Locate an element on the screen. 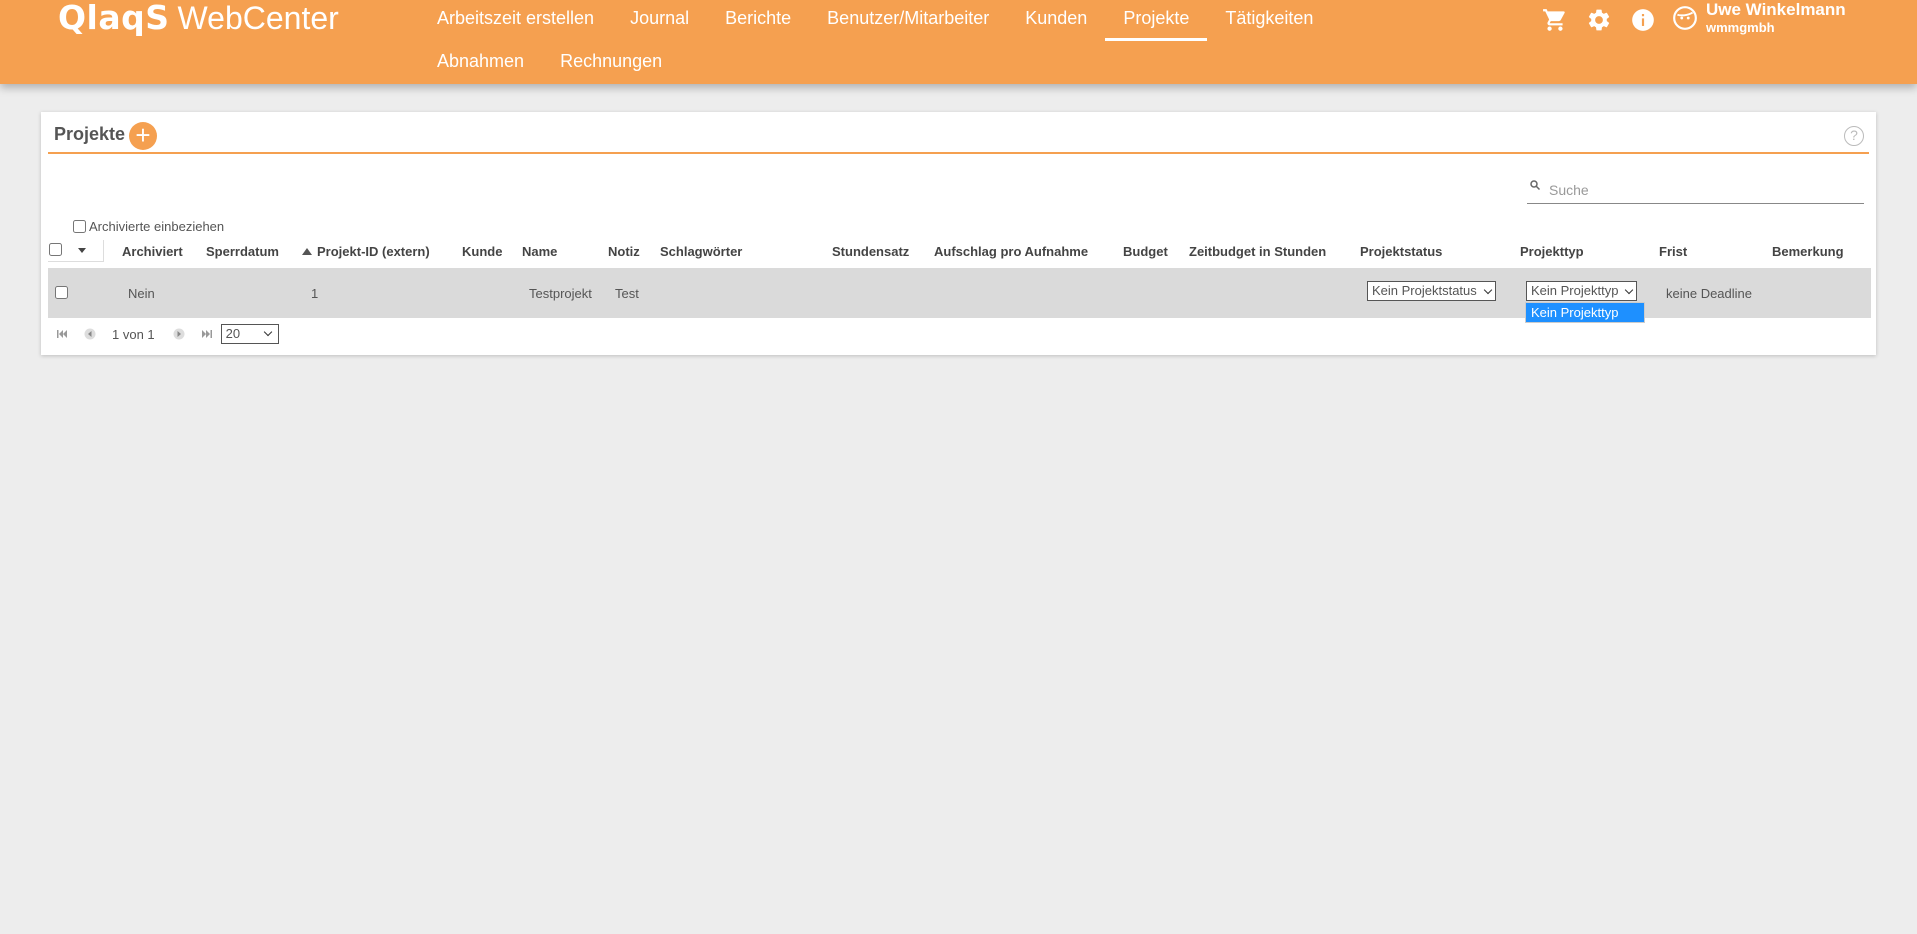 Image resolution: width=1917 pixels, height=934 pixels. logo-brand: QlaqS is located at coordinates (114, 18).